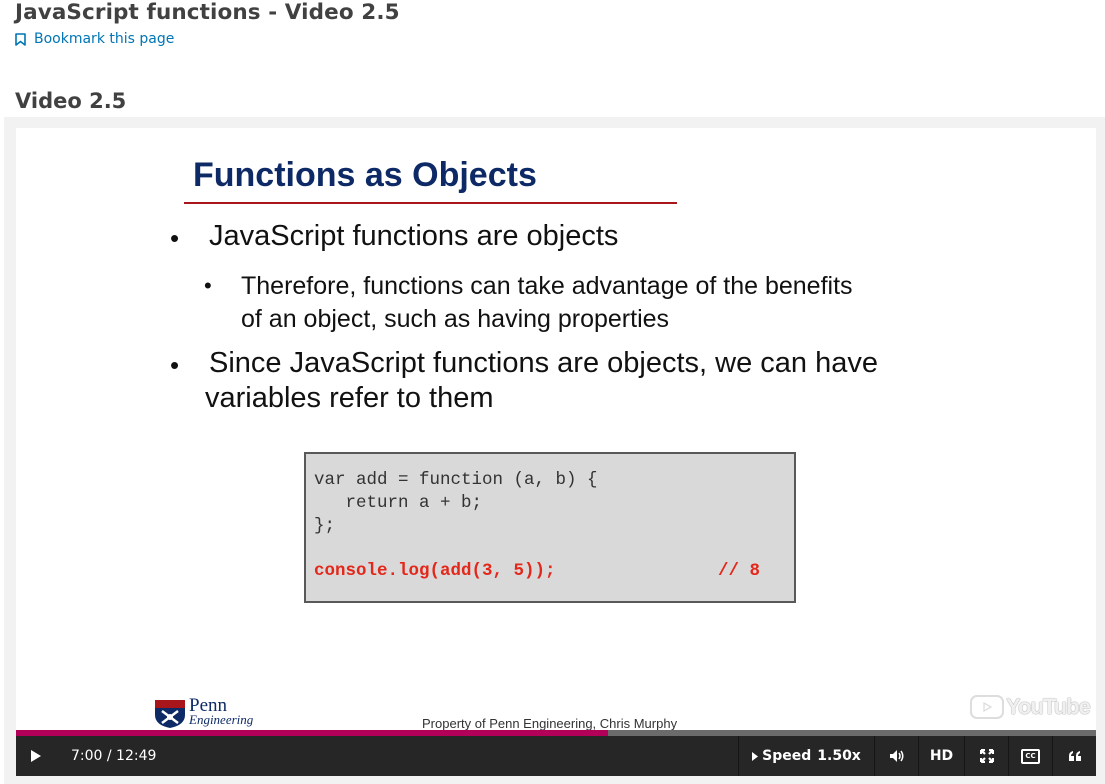 This screenshot has width=1105, height=784. Describe the element at coordinates (365, 175) in the screenshot. I see `slide-title: Functions as Objects` at that location.